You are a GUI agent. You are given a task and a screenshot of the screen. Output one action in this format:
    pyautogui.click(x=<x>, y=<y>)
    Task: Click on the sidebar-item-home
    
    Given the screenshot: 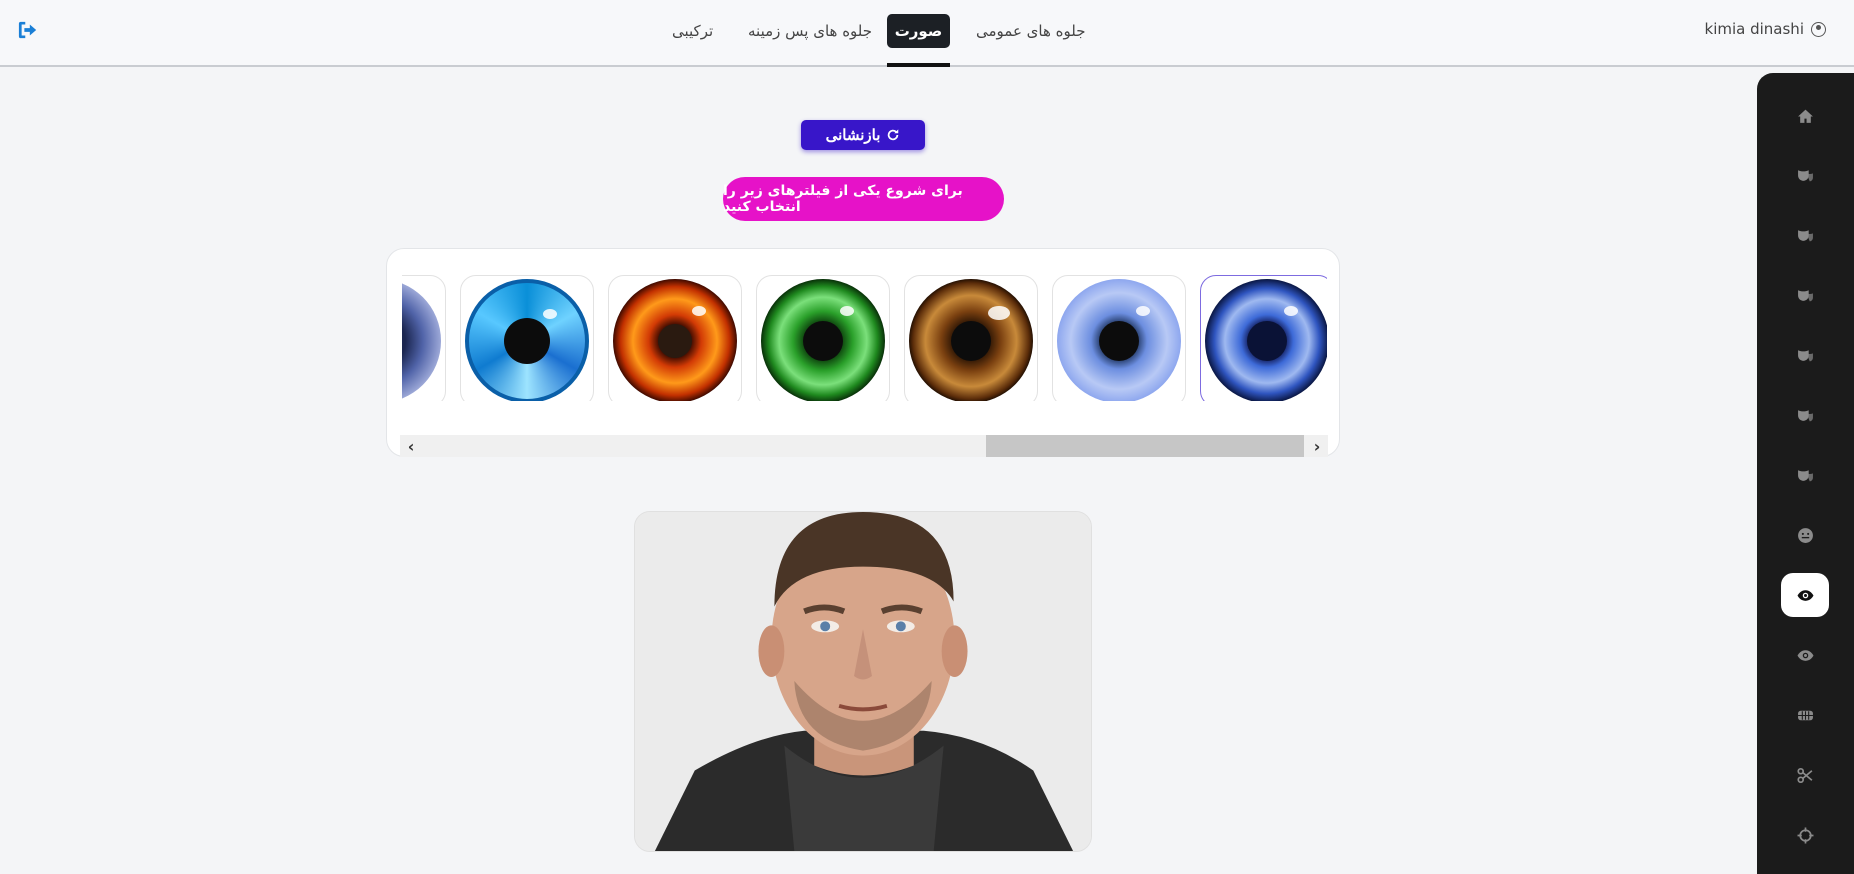 What is the action you would take?
    pyautogui.click(x=1805, y=116)
    